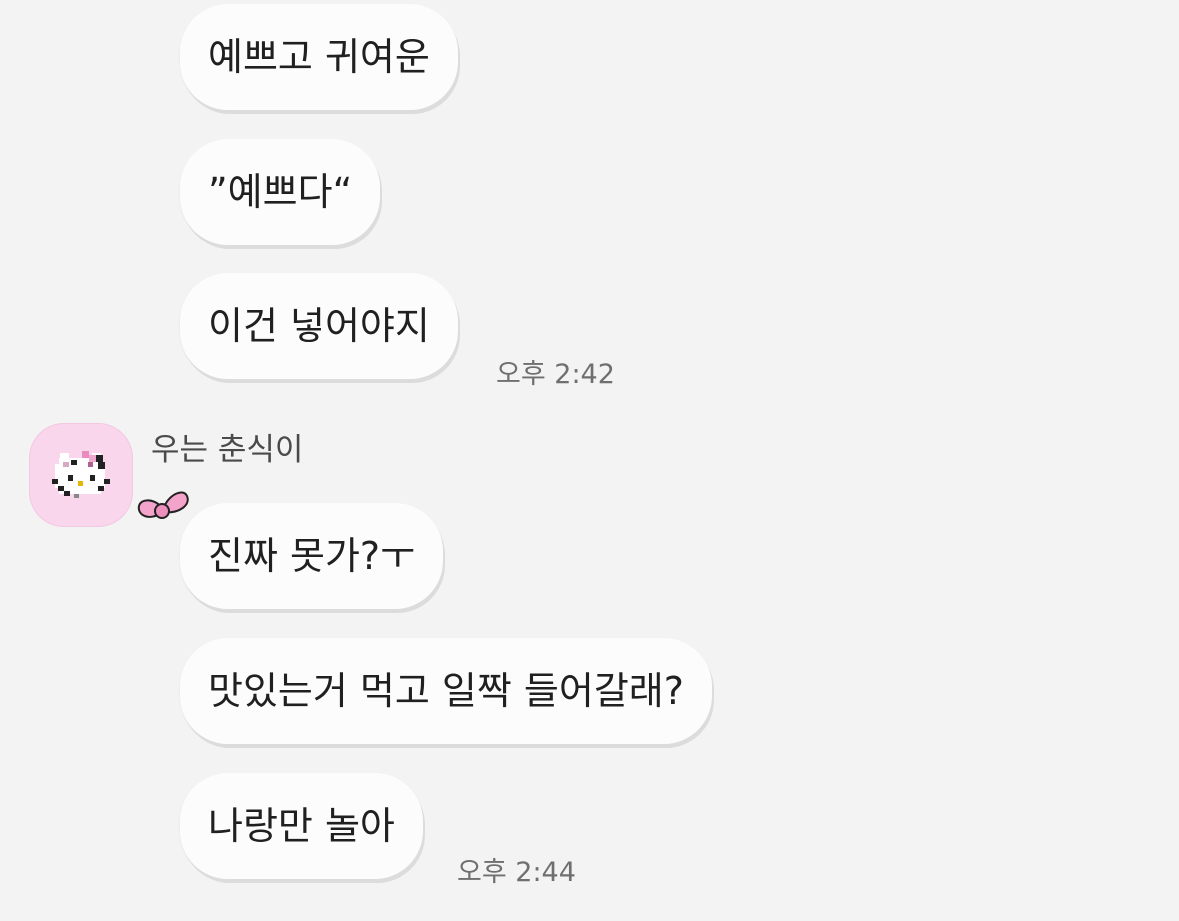 This screenshot has height=921, width=1179. I want to click on message-bubble: 예쁘고 귀여운, so click(319, 57).